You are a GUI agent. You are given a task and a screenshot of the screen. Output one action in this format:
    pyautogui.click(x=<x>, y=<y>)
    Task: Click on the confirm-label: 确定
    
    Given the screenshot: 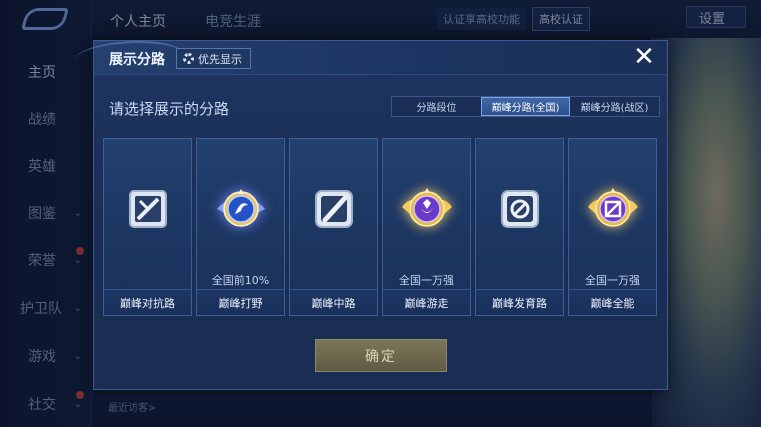 What is the action you would take?
    pyautogui.click(x=381, y=356)
    